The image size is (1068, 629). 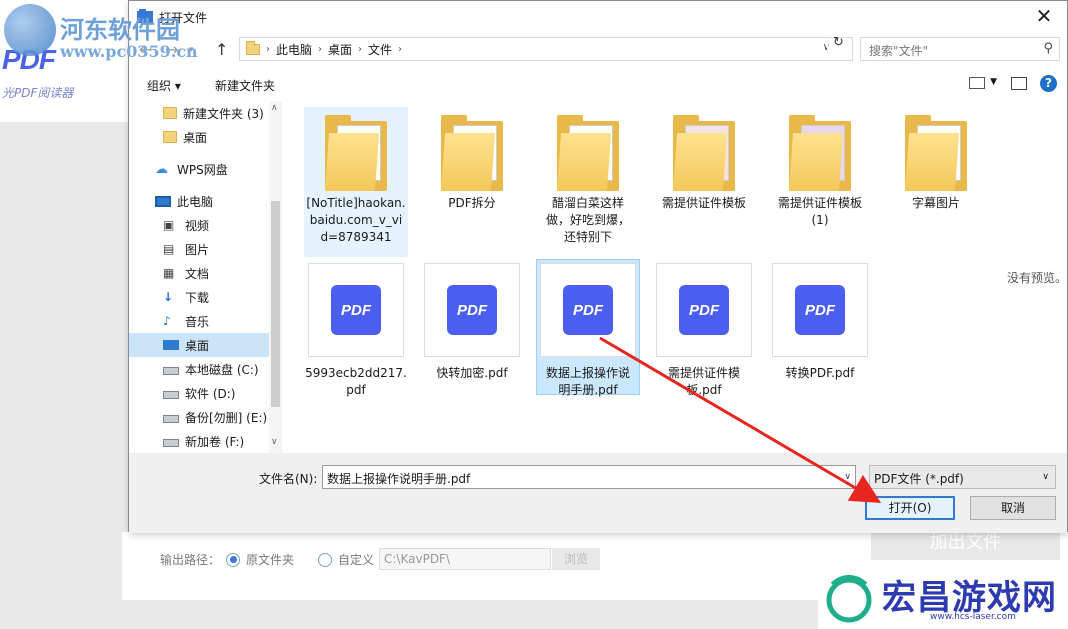 I want to click on radio-custom-folder-label: 自定义, so click(x=356, y=560).